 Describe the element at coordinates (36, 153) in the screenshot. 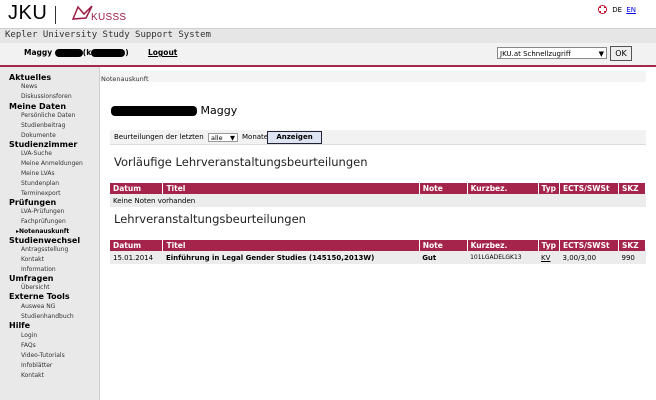

I see `sidebar-item-lva-suche: LVA-Suche` at that location.